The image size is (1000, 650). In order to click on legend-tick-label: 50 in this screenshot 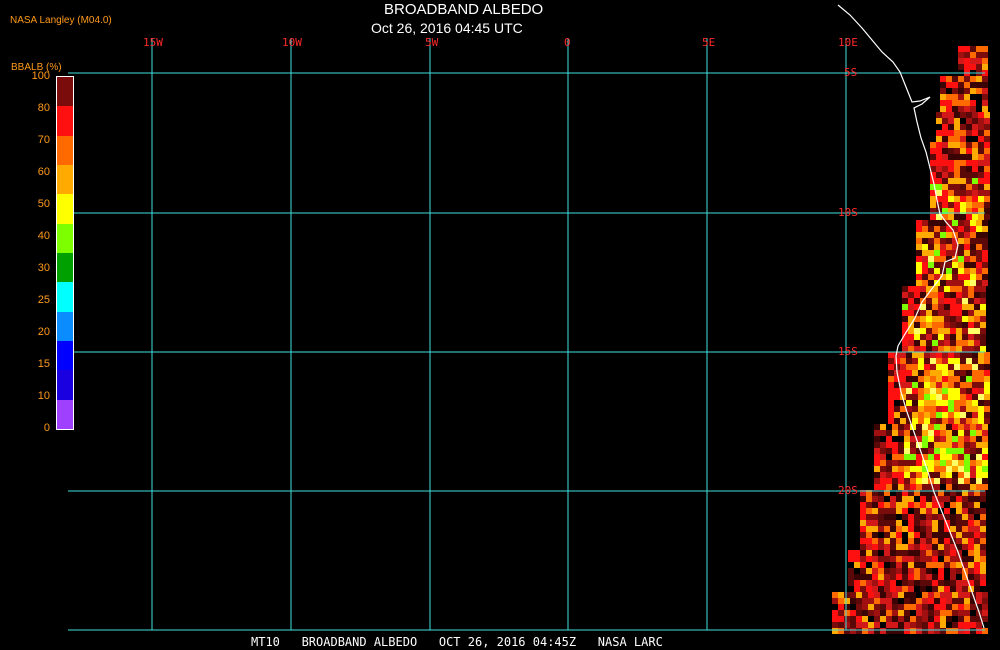, I will do `click(43, 204)`.